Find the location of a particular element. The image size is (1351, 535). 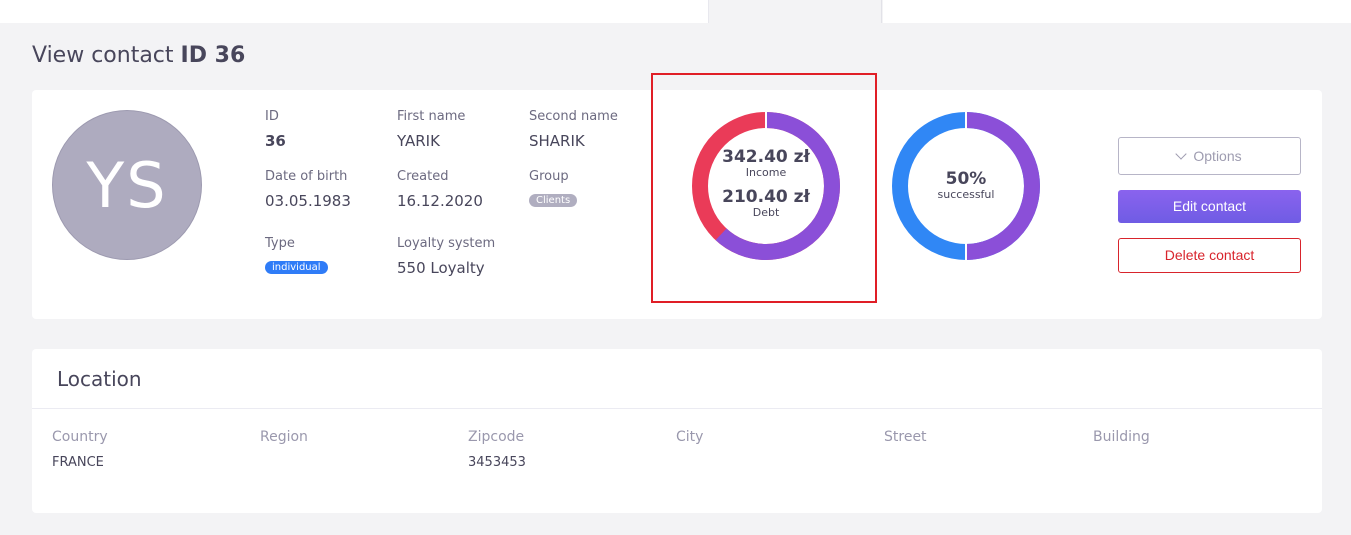

field-id-value: 36 is located at coordinates (275, 141).